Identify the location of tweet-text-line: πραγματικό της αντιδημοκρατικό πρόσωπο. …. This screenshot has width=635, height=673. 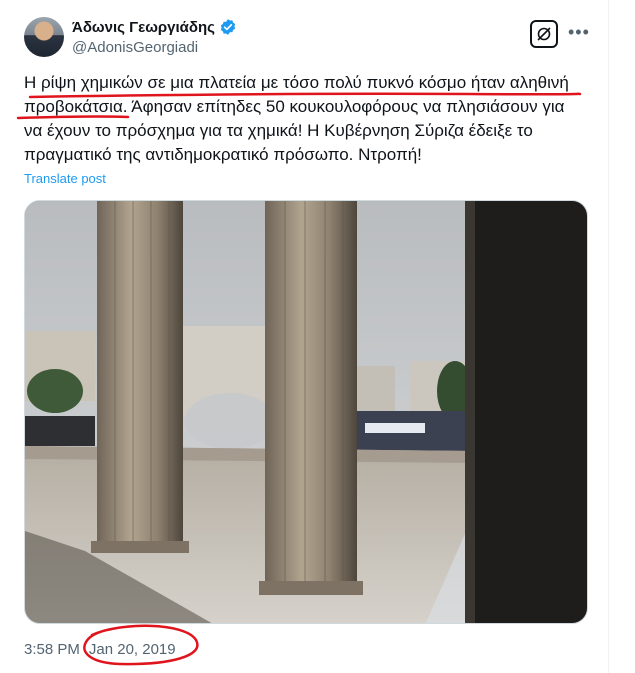
(223, 154).